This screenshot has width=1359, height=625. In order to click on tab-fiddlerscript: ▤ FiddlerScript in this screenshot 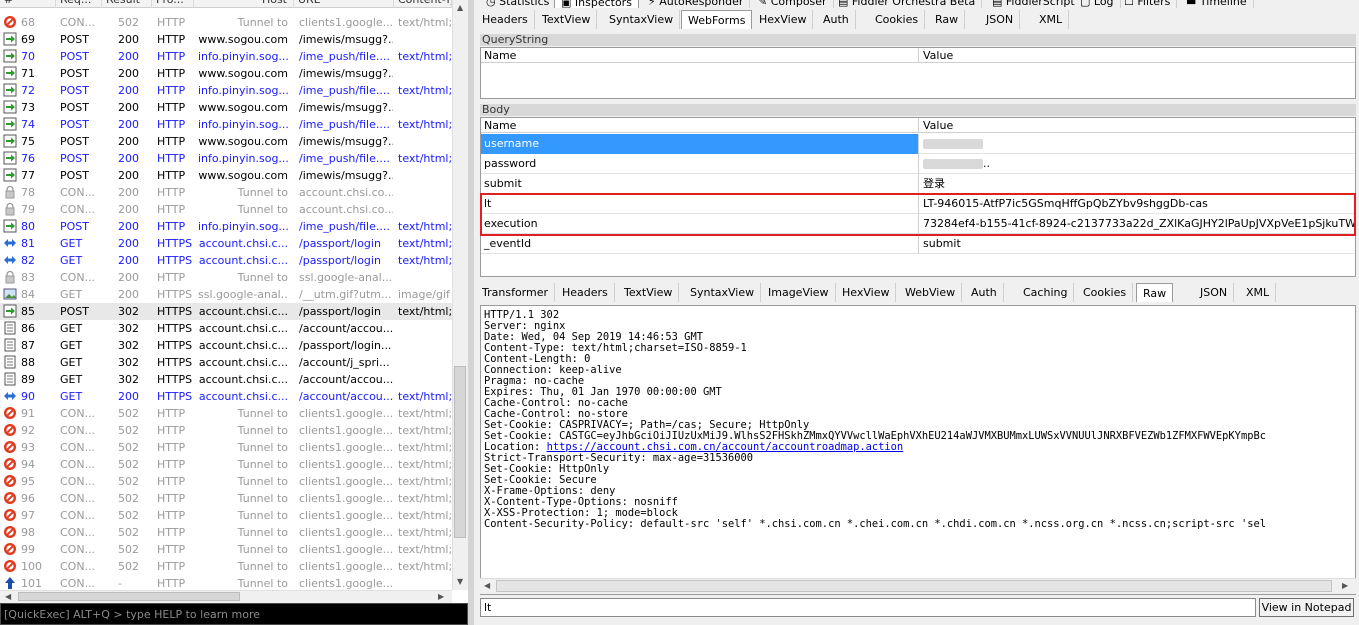, I will do `click(1034, 4)`.